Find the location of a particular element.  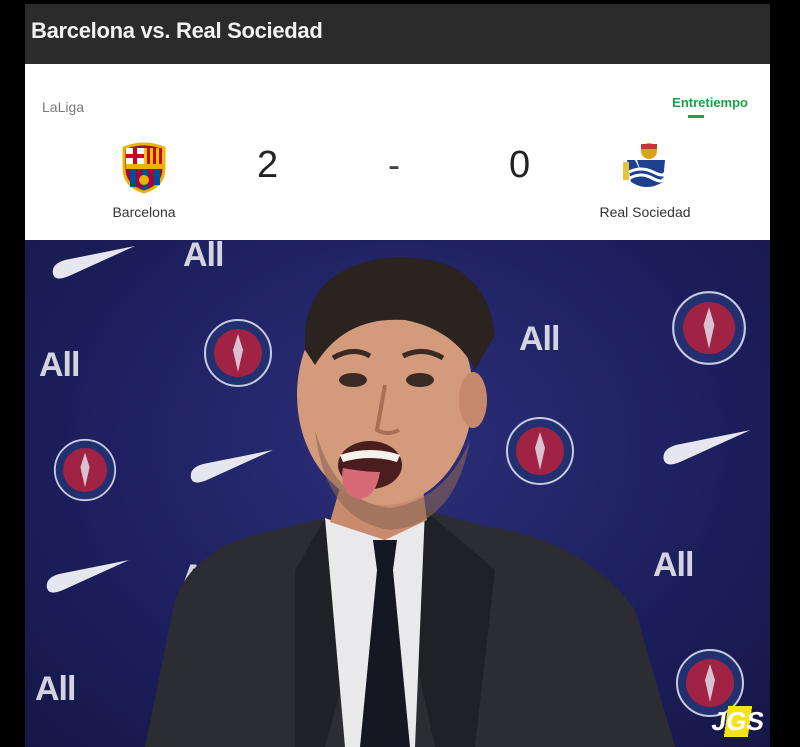

match-status: Entretiempo is located at coordinates (710, 102).